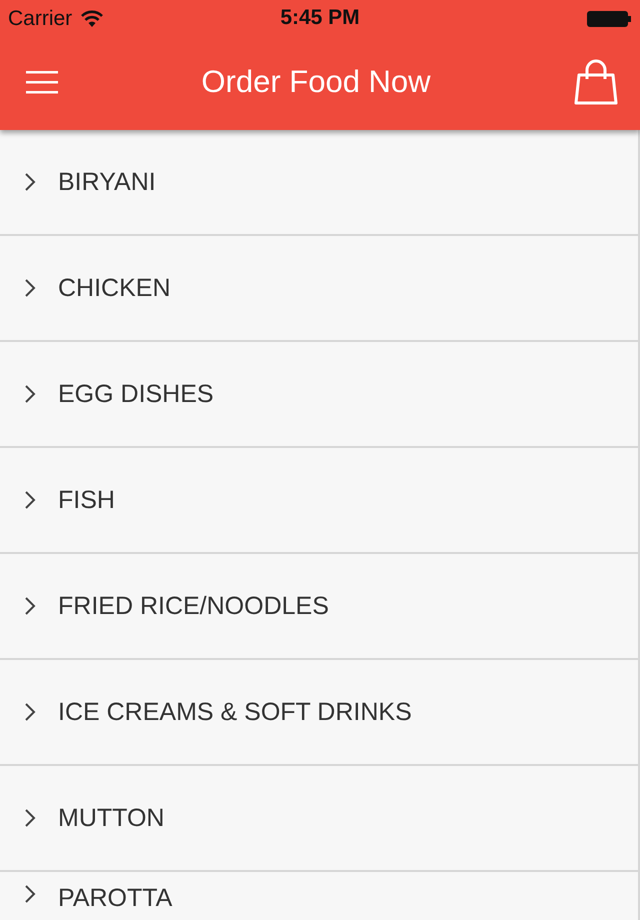 This screenshot has width=640, height=920. What do you see at coordinates (111, 818) in the screenshot?
I see `category-label: MUTTON` at bounding box center [111, 818].